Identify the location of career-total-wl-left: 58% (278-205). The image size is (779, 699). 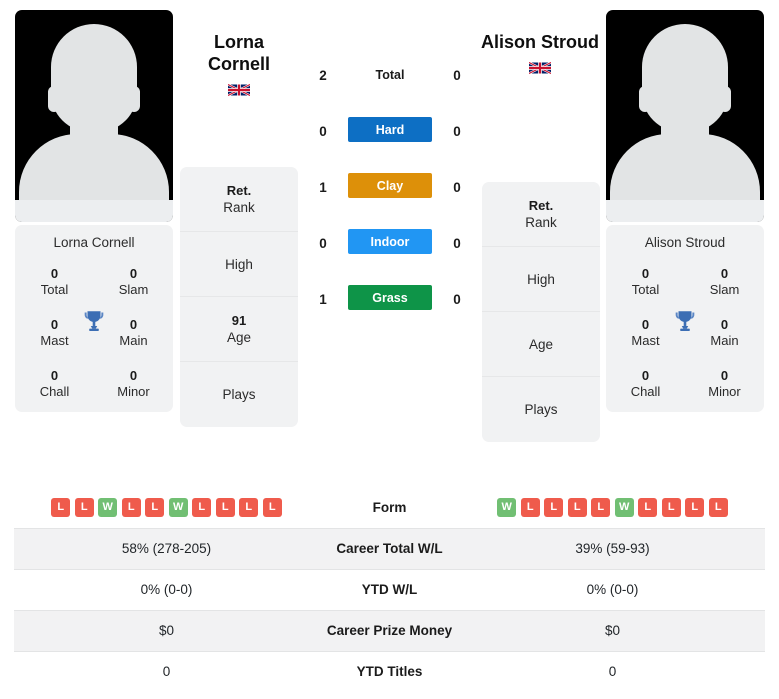
(166, 548).